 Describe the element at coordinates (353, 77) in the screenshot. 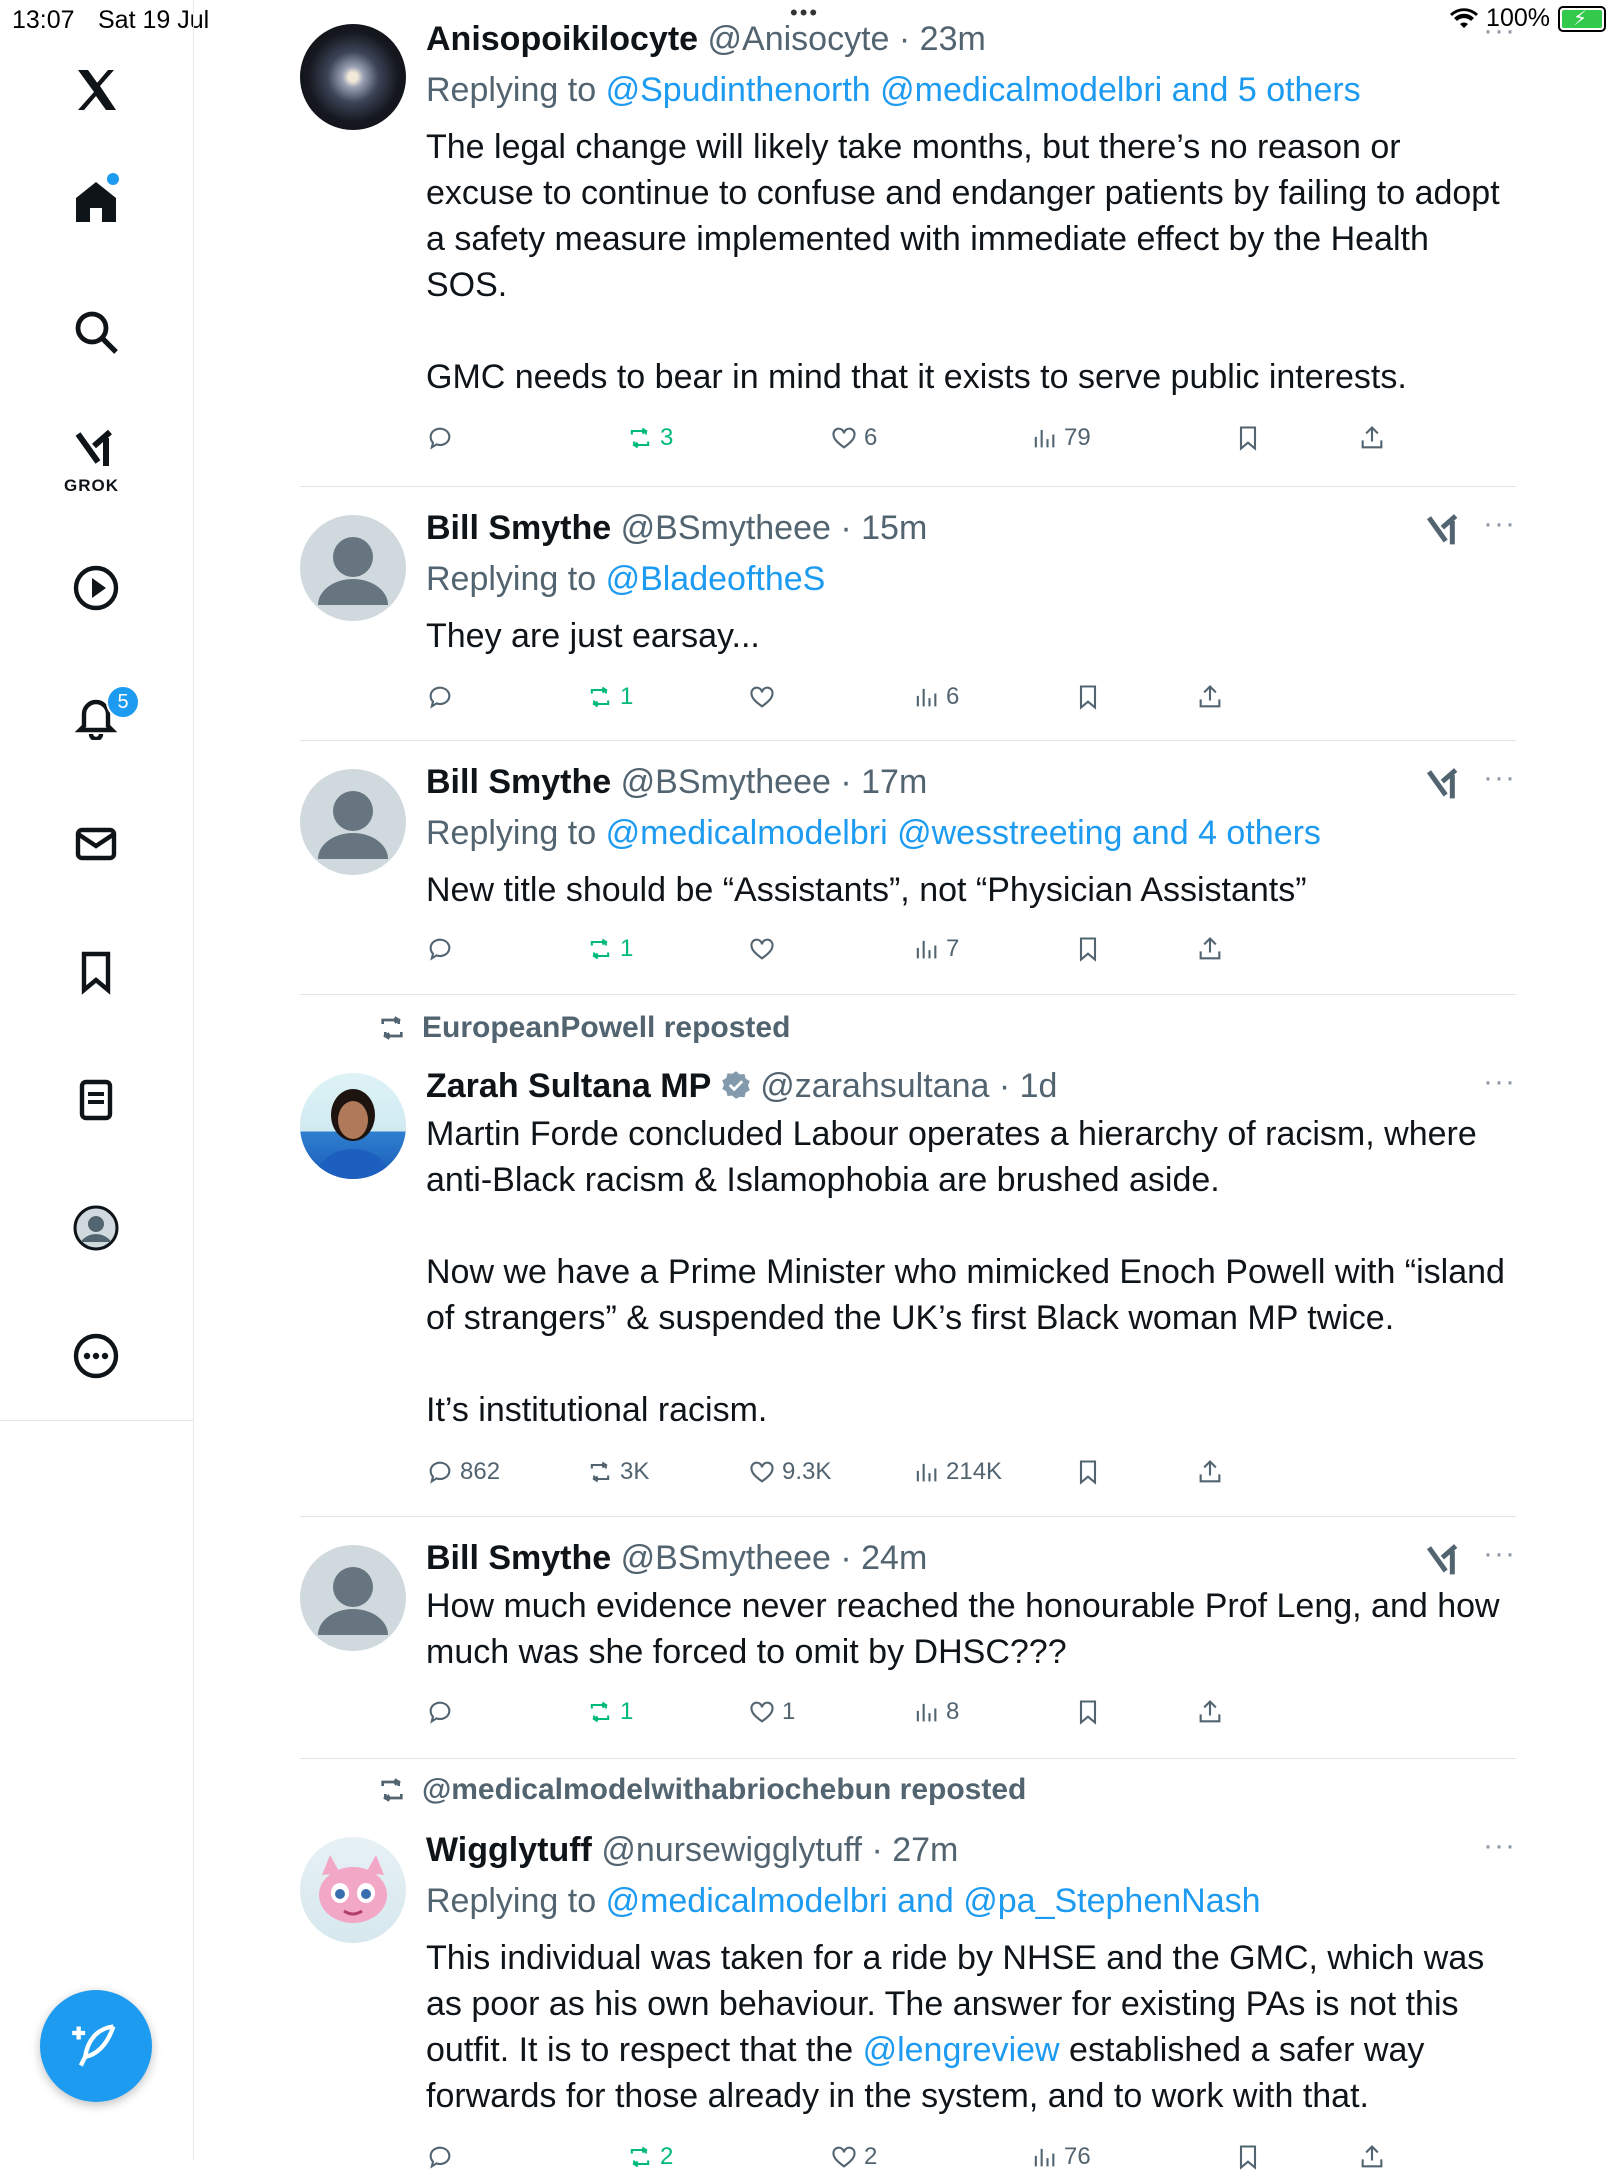

I see `avatar-galaxy` at that location.